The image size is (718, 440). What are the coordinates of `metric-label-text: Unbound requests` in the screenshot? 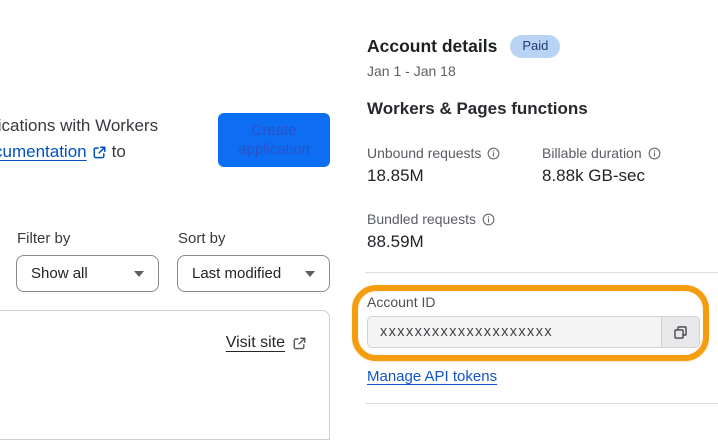 It's located at (424, 153).